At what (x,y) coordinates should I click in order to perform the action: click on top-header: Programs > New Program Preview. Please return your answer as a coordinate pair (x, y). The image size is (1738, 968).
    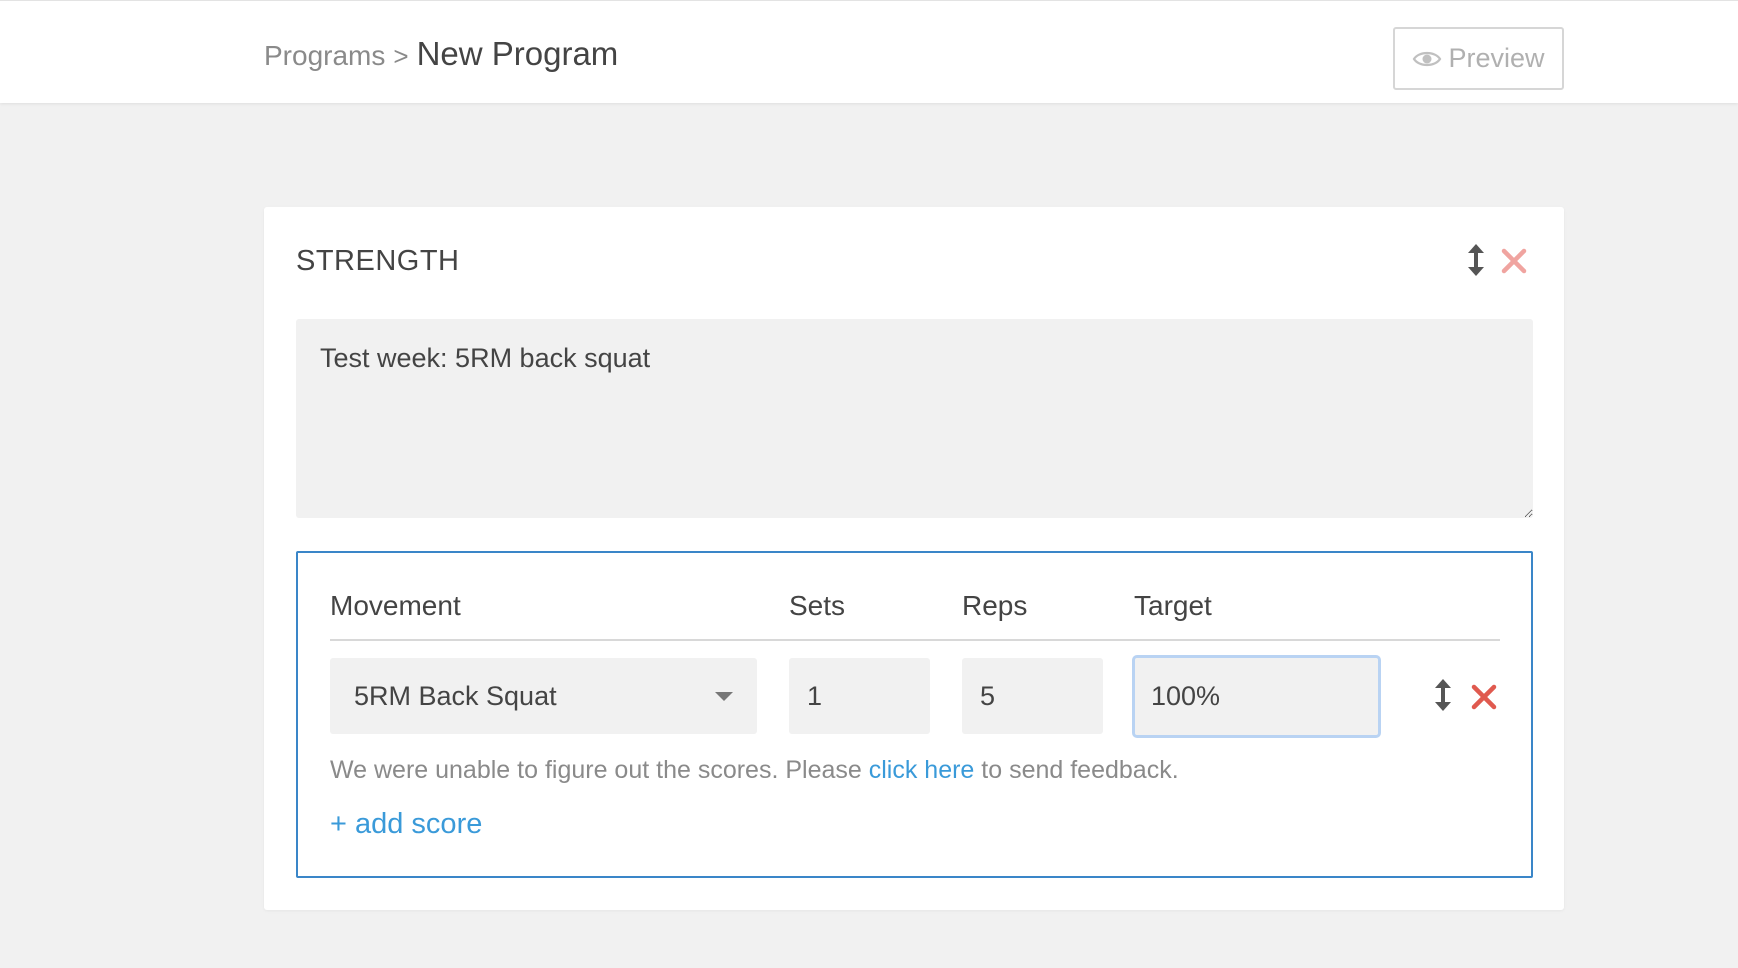
    Looking at the image, I should click on (869, 51).